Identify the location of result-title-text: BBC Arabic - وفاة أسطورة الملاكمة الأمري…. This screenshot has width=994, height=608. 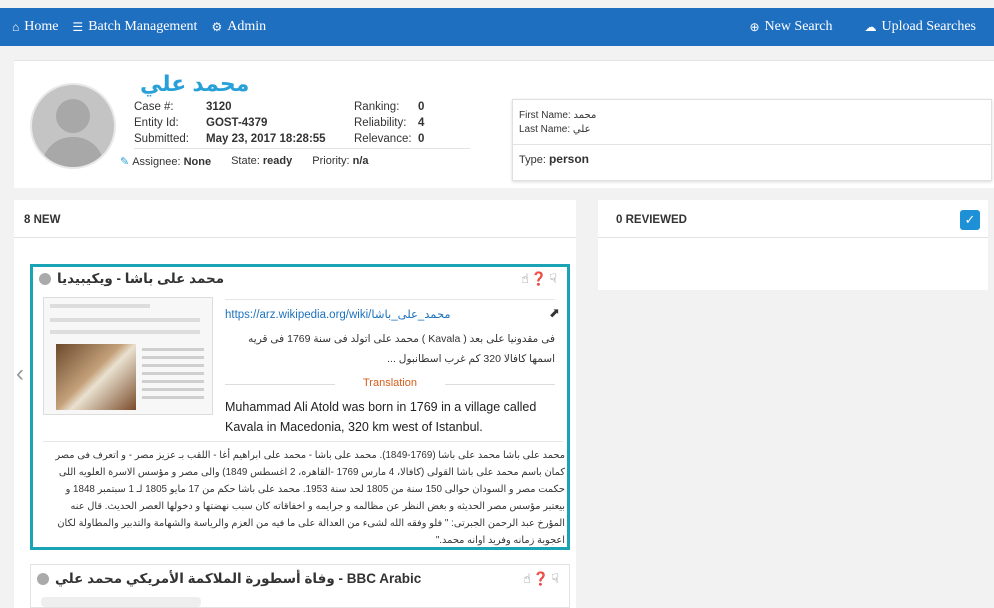
(238, 578).